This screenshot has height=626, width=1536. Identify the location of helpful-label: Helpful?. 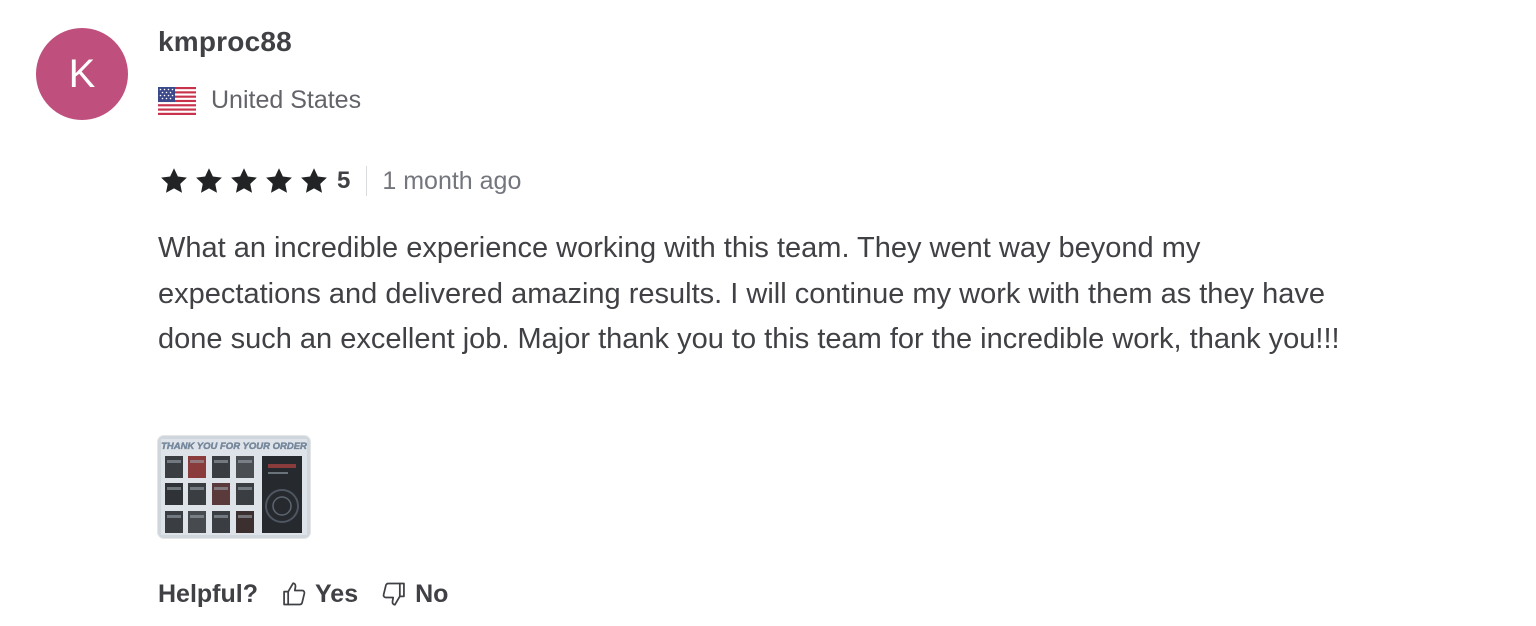
(208, 593).